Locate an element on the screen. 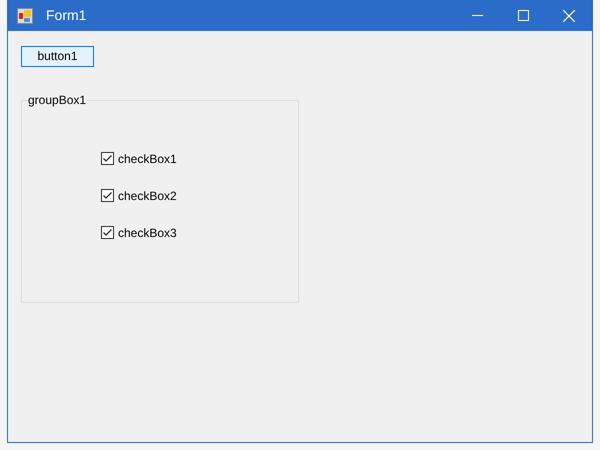 The width and height of the screenshot is (600, 450). maximize-icon is located at coordinates (523, 15).